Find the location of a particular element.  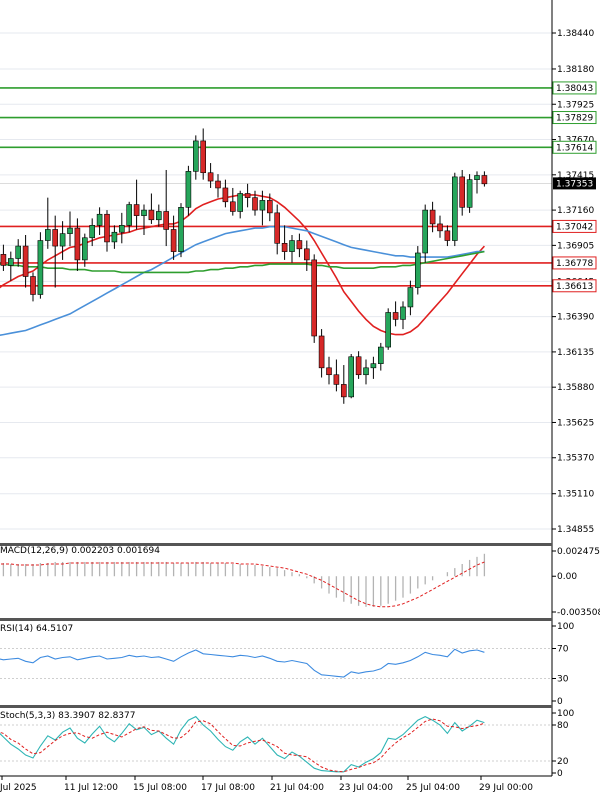

date-tick-label: 23 Jul 04:00 is located at coordinates (366, 788).